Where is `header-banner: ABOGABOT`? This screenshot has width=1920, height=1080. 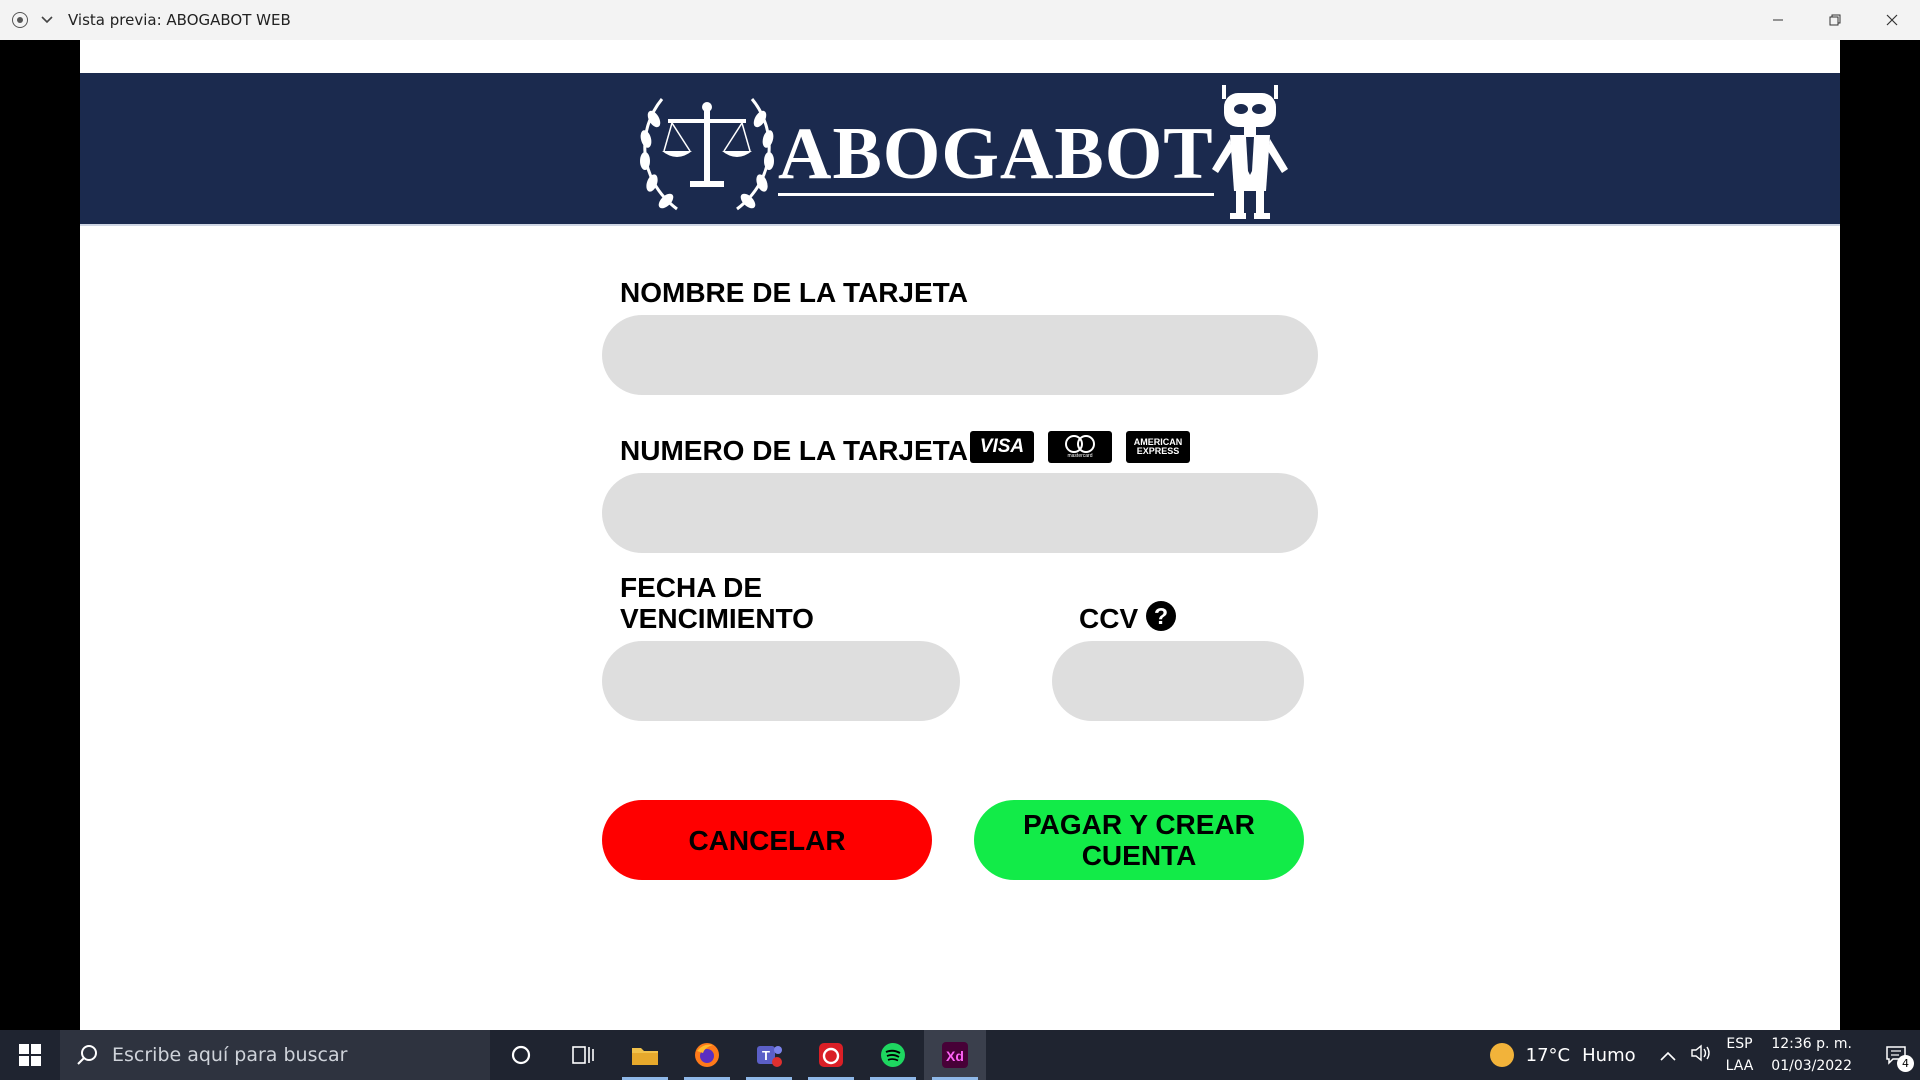 header-banner: ABOGABOT is located at coordinates (960, 149).